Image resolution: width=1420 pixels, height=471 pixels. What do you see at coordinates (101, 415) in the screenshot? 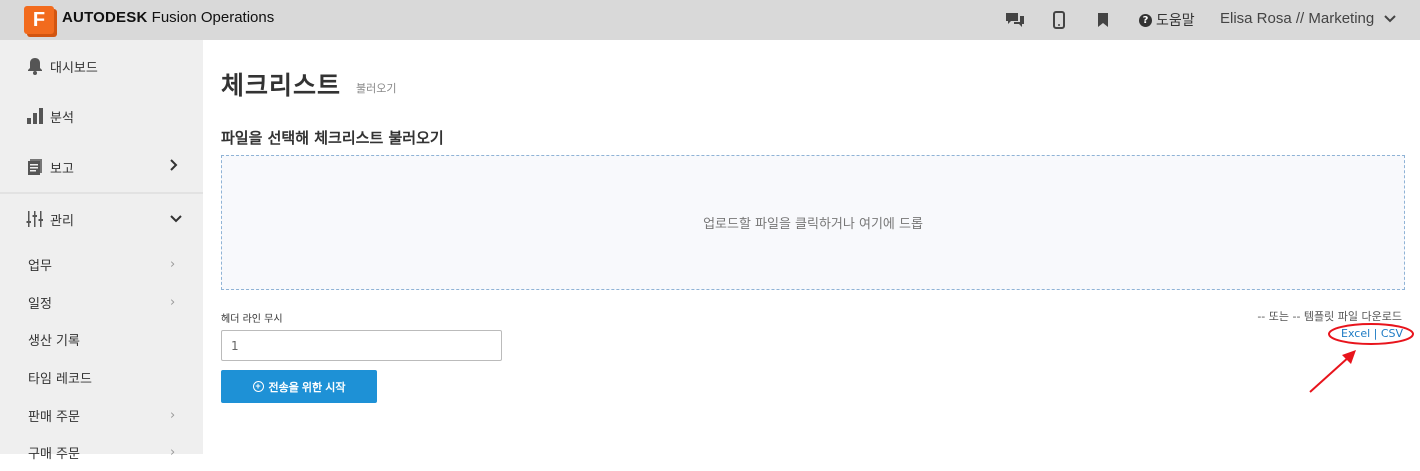
I see `sidebar-subitem-sales-orders: 판매 주문 ›` at bounding box center [101, 415].